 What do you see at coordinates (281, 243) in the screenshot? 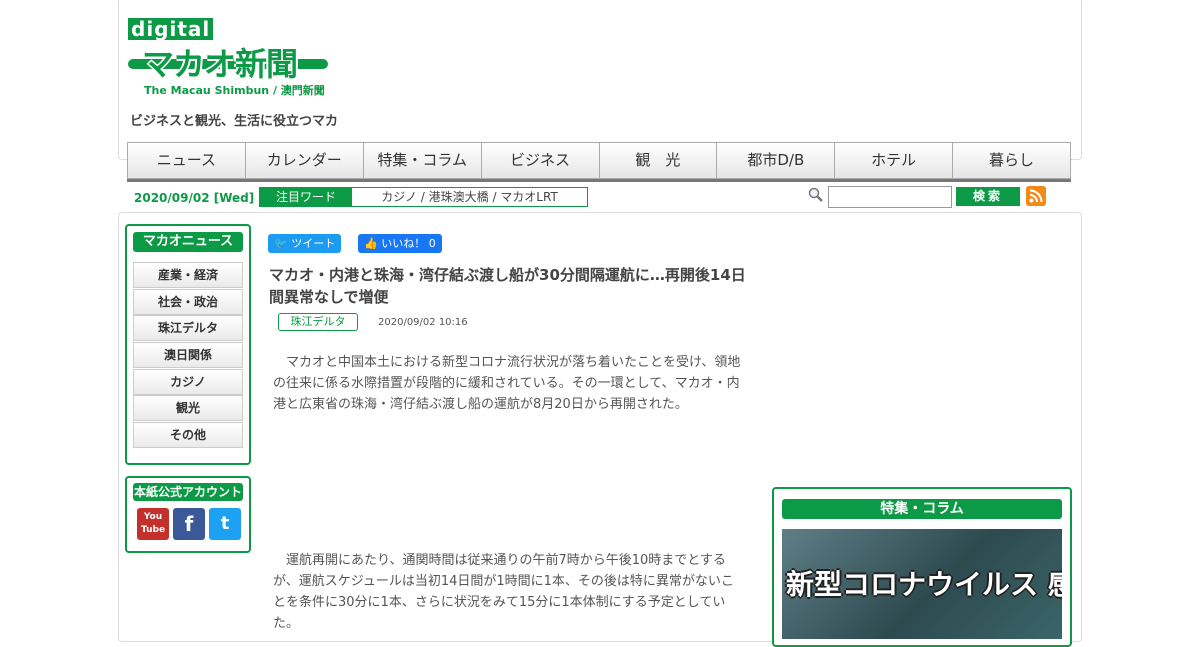
I see `twitter-bird-icon: 🐦` at bounding box center [281, 243].